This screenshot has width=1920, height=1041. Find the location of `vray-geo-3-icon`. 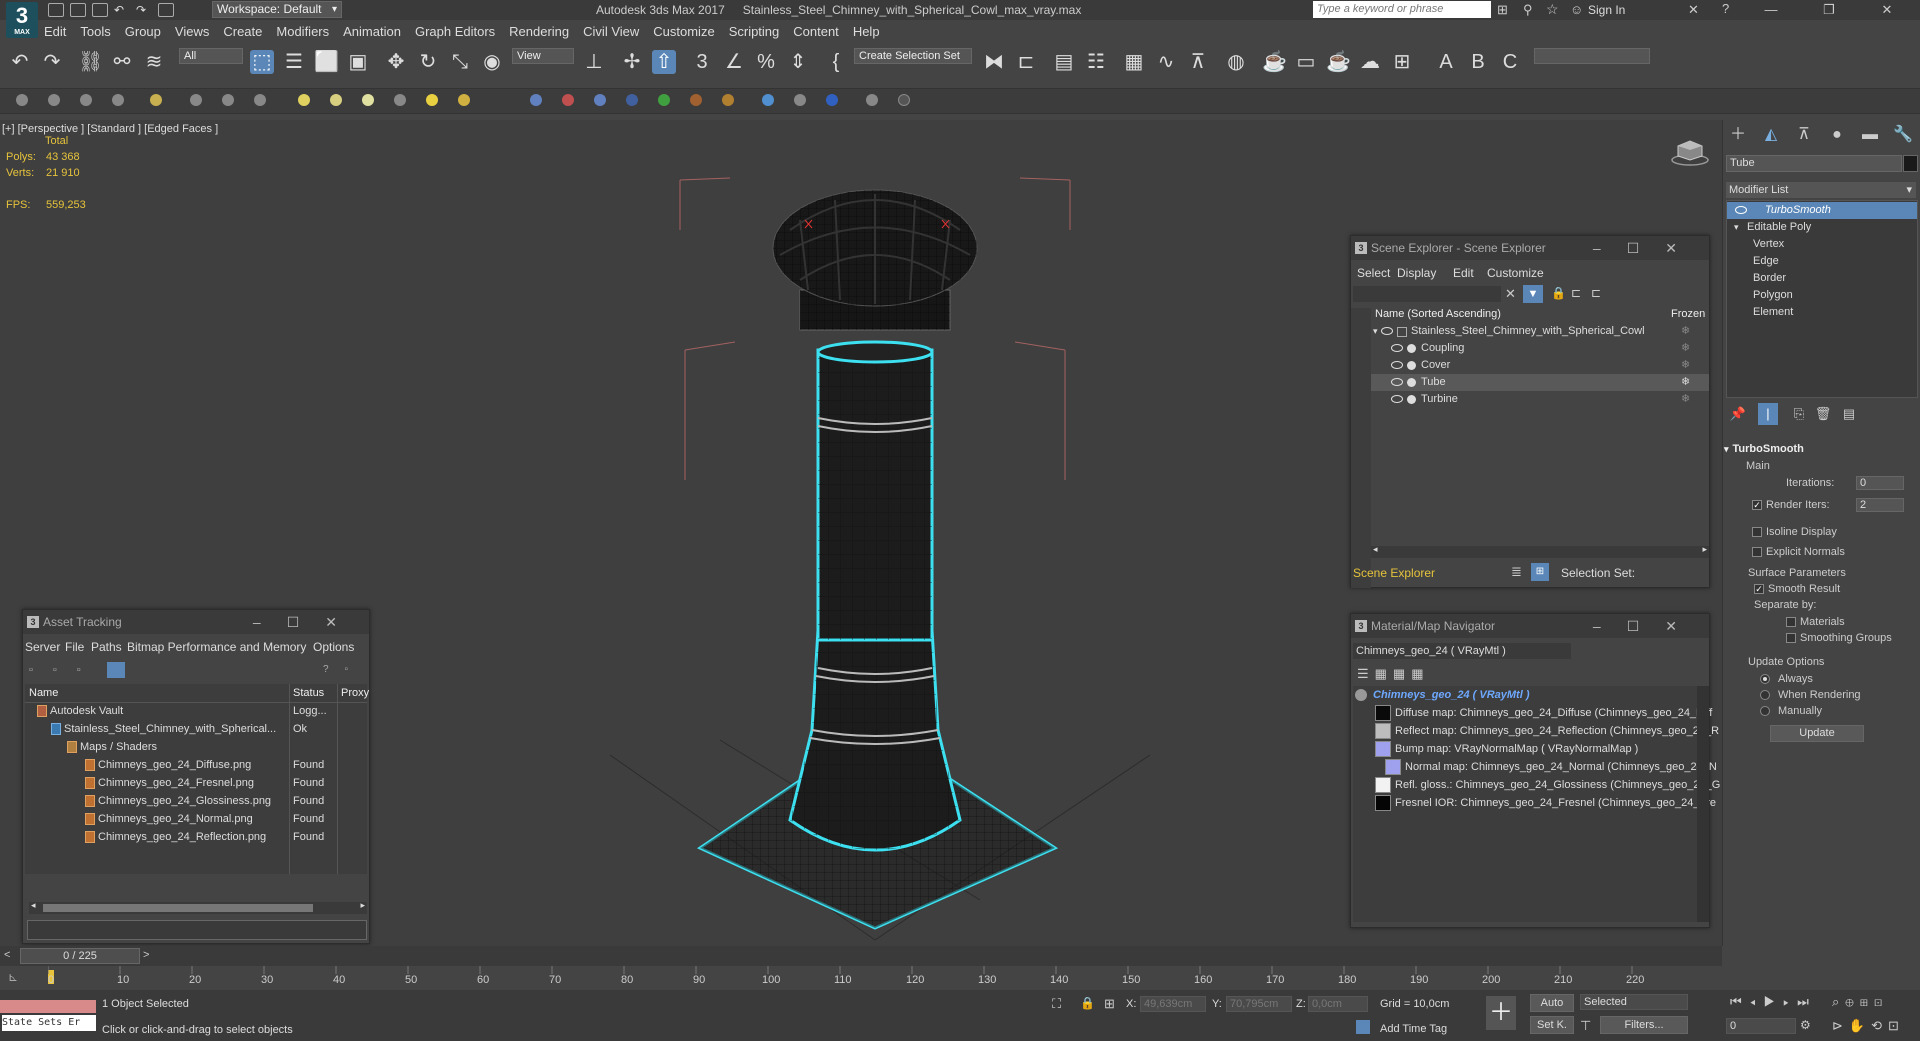

vray-geo-3-icon is located at coordinates (600, 100).